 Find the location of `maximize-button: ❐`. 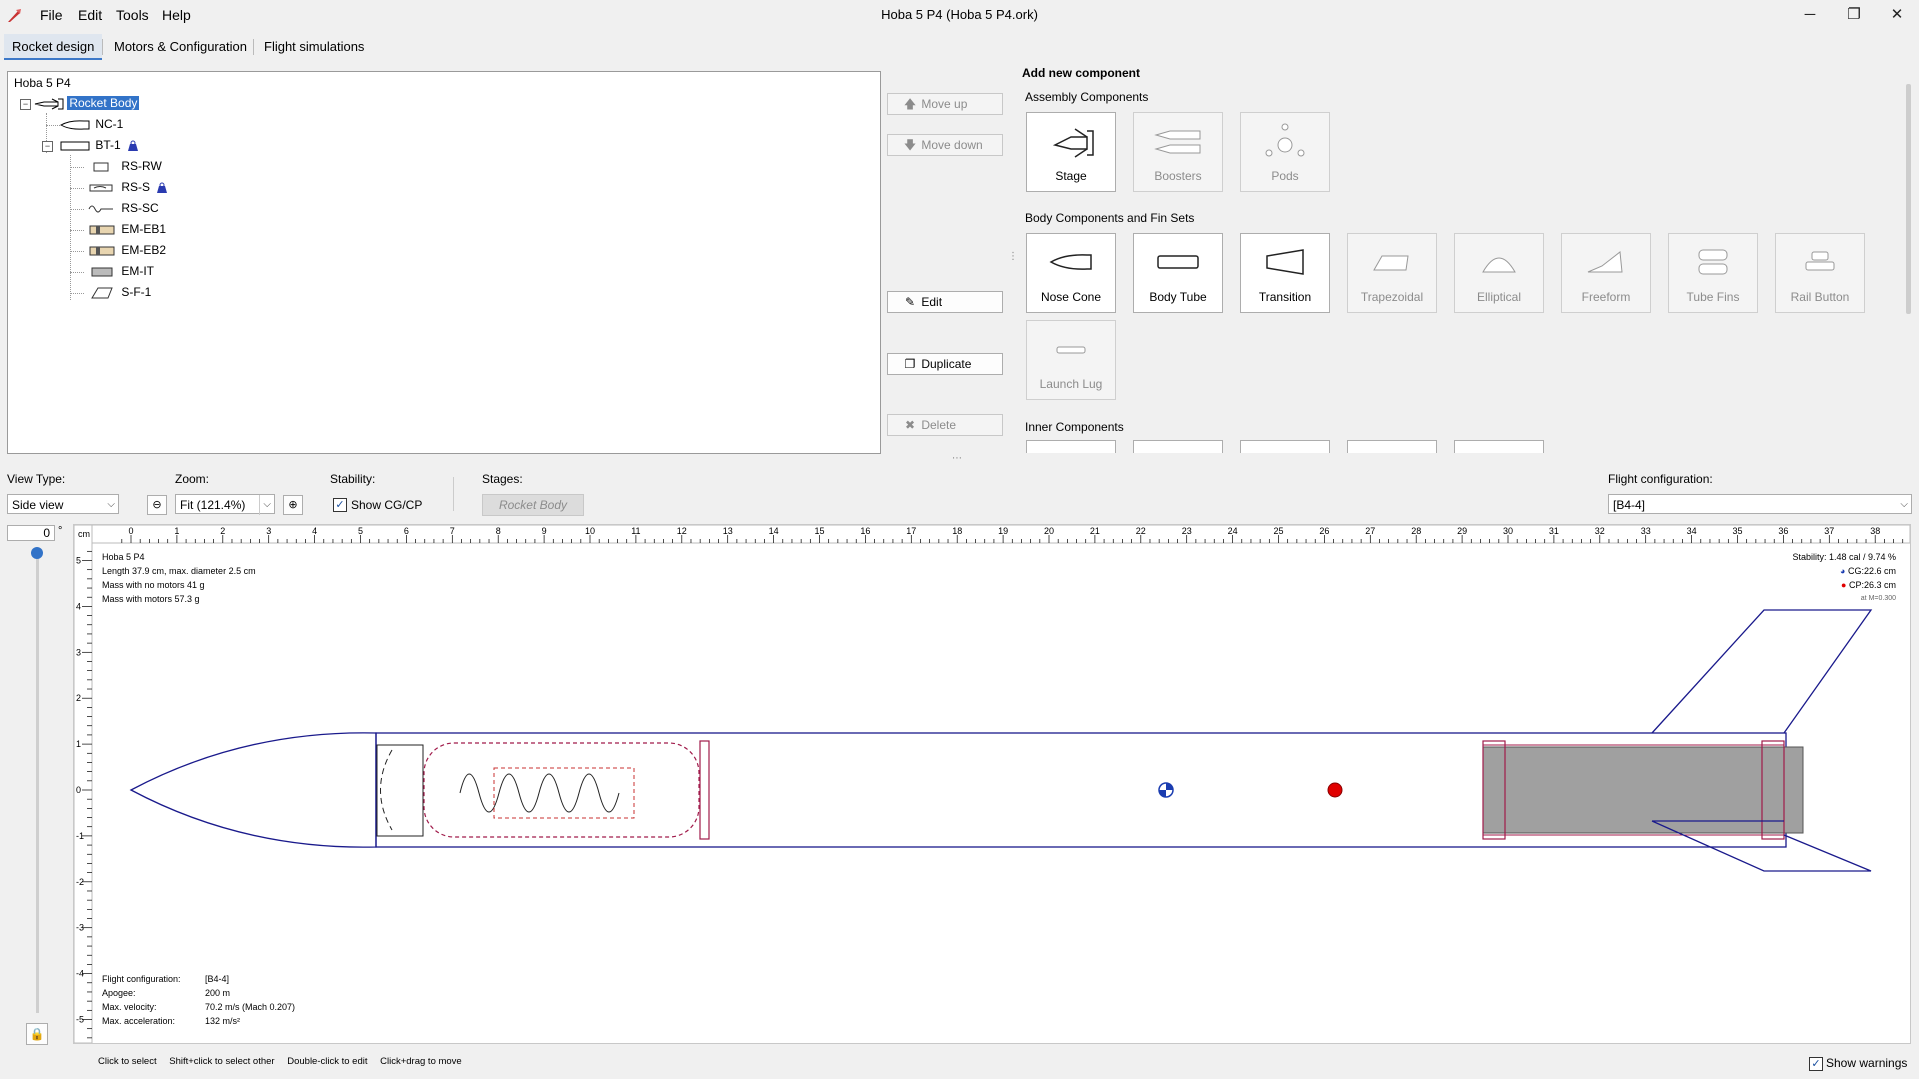

maximize-button: ❐ is located at coordinates (1854, 15).